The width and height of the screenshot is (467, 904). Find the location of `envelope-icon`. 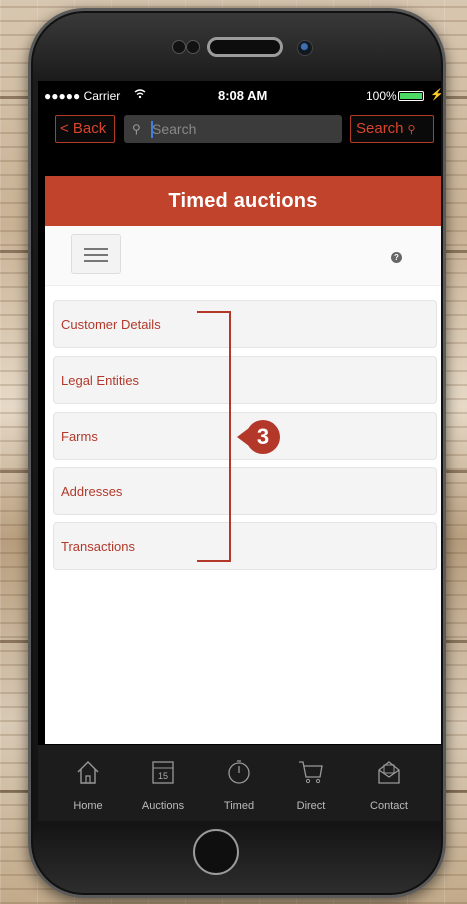

envelope-icon is located at coordinates (389, 772).